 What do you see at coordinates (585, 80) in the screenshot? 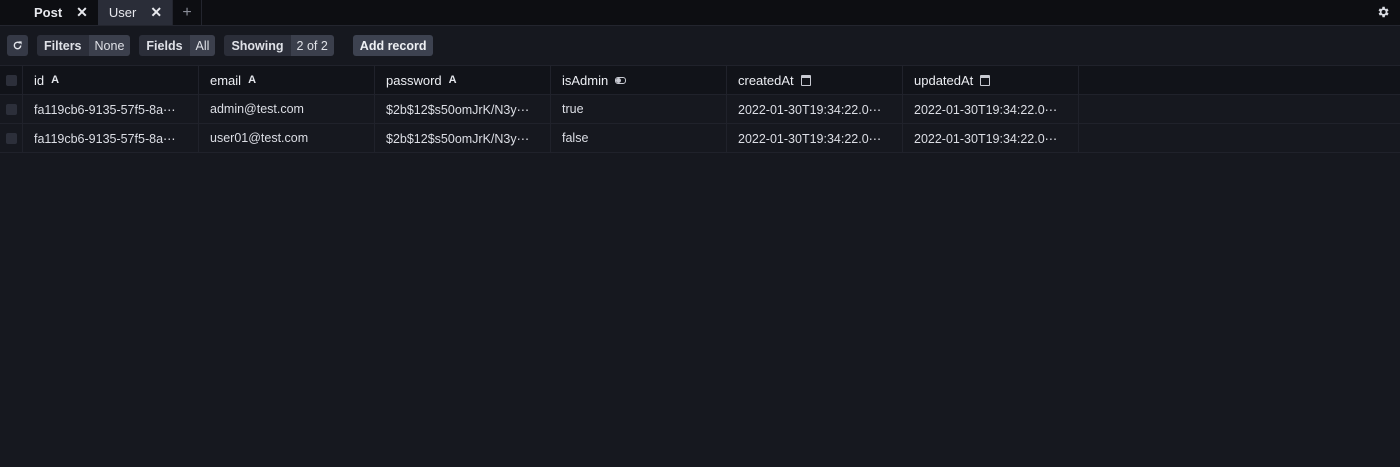
I see `column-name: isAdmin` at bounding box center [585, 80].